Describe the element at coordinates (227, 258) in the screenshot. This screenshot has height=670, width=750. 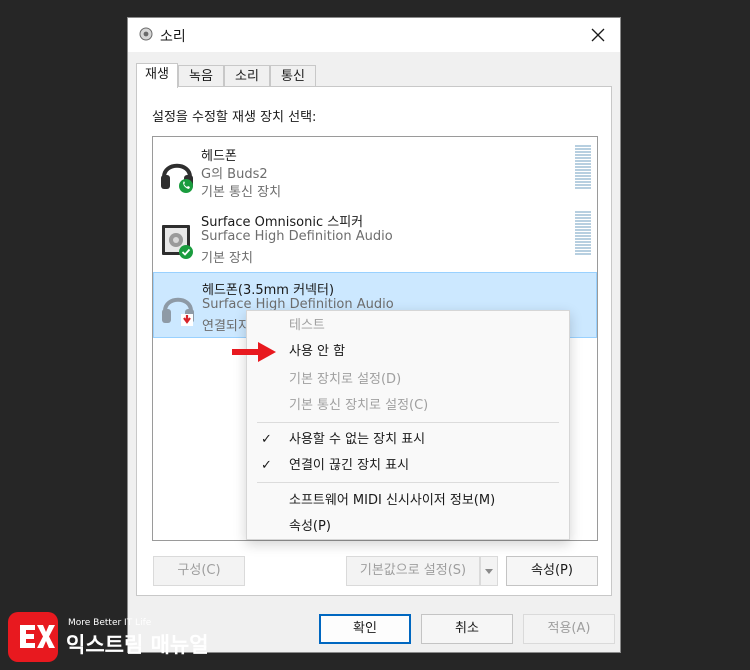
I see `device-status: 기본 장치` at that location.